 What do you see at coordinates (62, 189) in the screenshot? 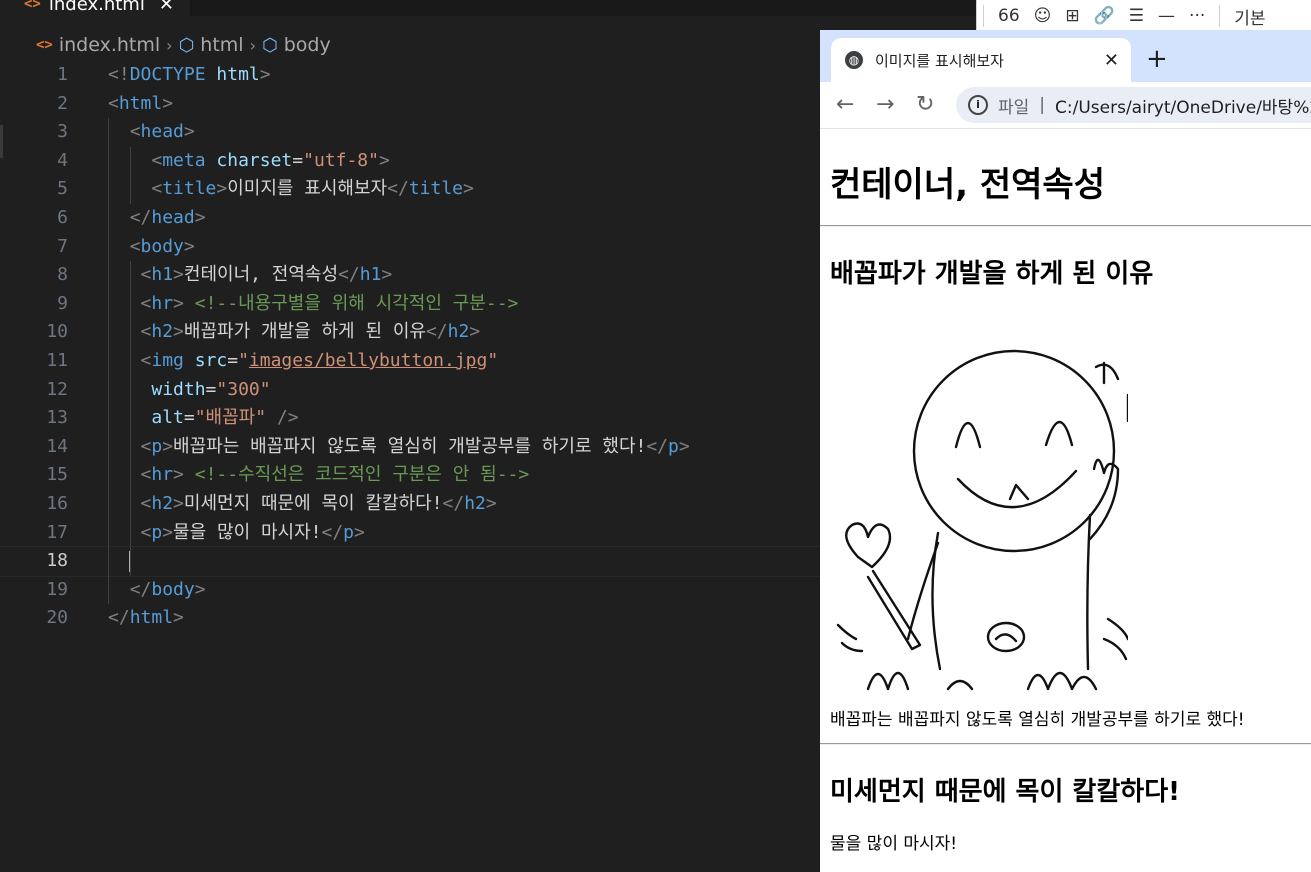
I see `line-number: 5` at bounding box center [62, 189].